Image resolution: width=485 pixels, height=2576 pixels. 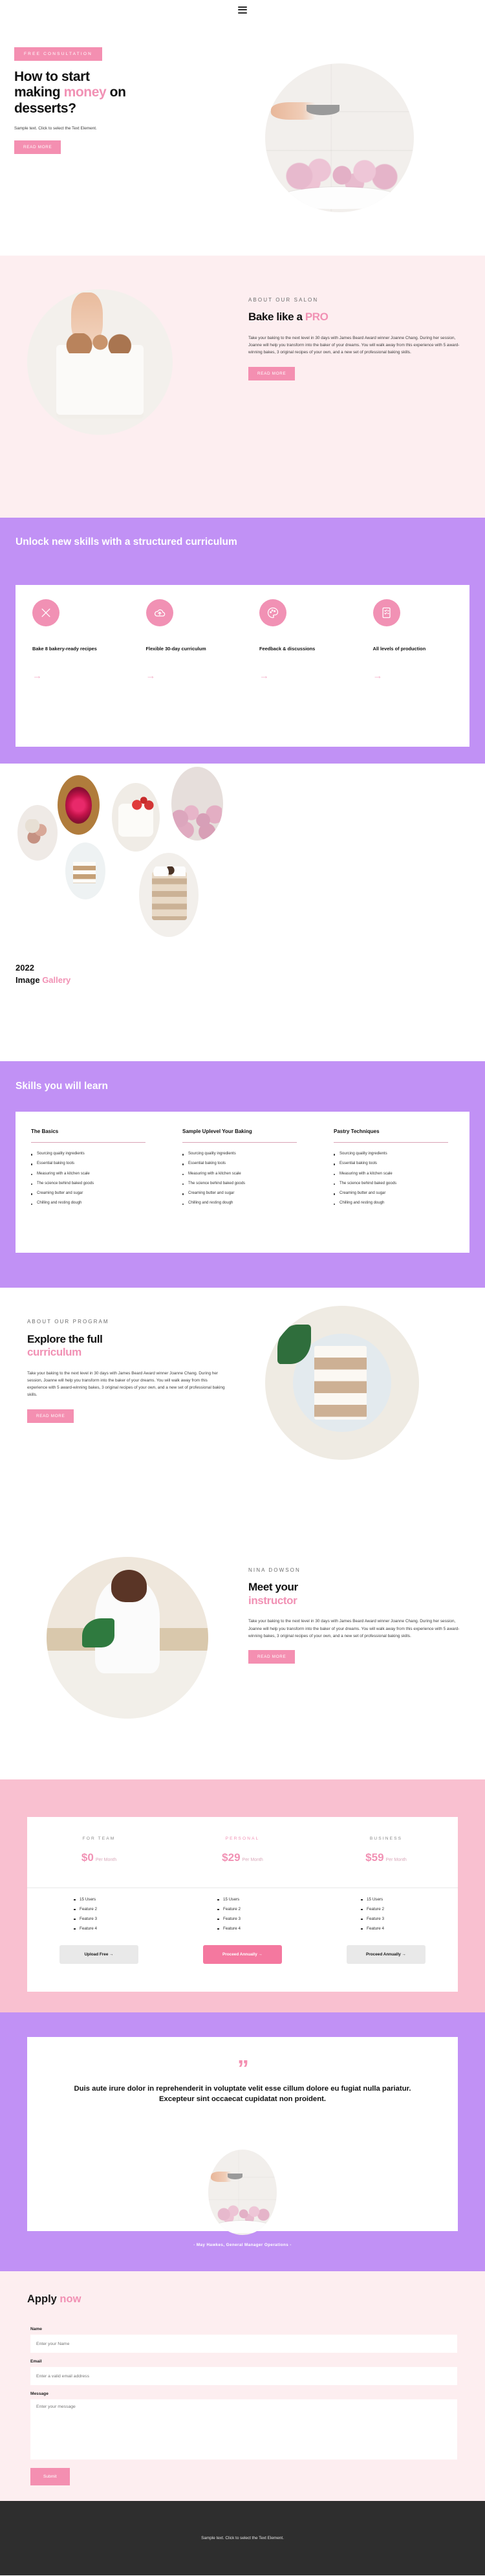 What do you see at coordinates (272, 1657) in the screenshot?
I see `instructor-read-more-button: READ MORE` at bounding box center [272, 1657].